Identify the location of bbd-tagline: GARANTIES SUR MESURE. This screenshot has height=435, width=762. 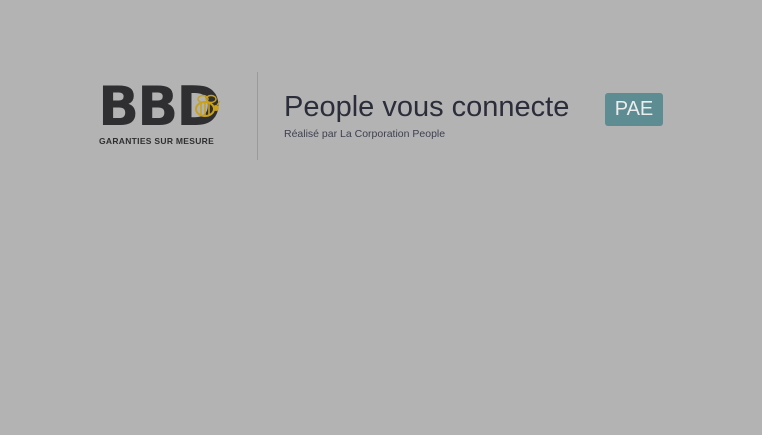
(157, 141).